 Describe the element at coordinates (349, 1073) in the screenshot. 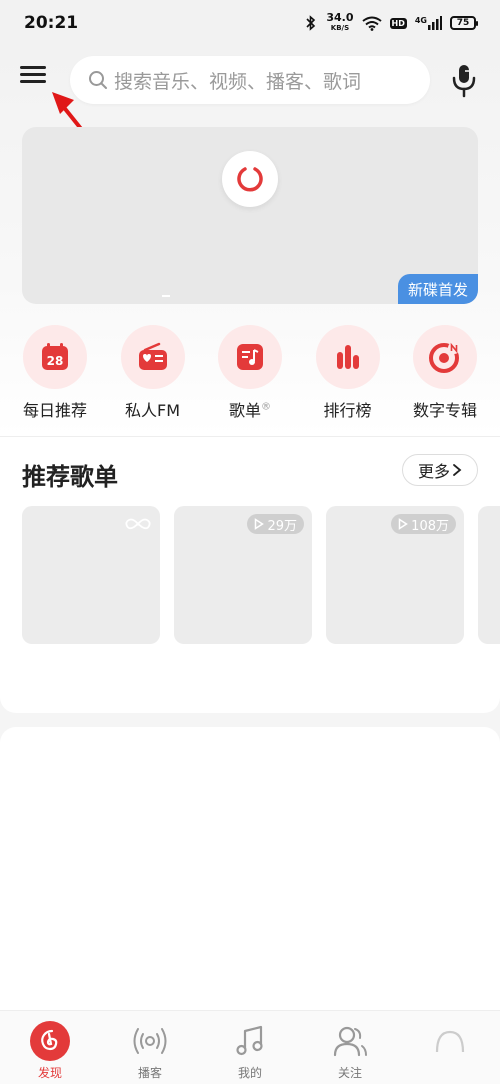

I see `tab-label: 关注` at that location.